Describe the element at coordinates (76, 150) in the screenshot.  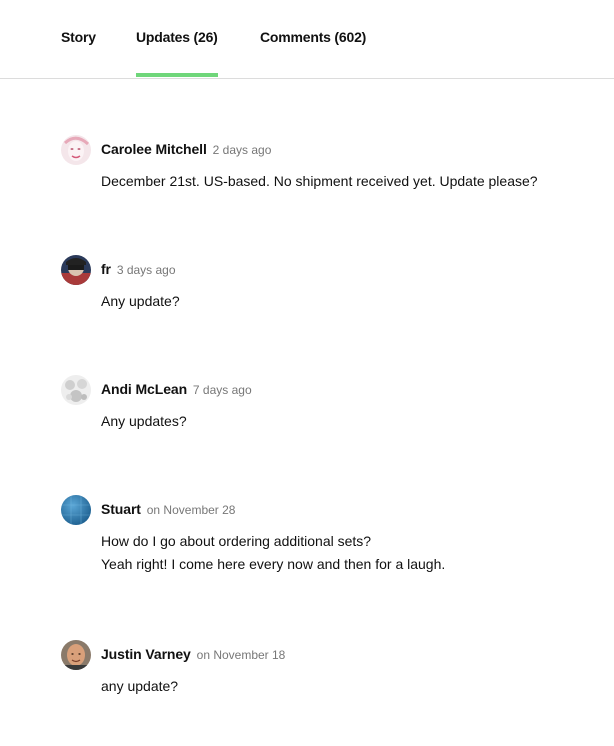
I see `portrait-pink-avatar` at that location.